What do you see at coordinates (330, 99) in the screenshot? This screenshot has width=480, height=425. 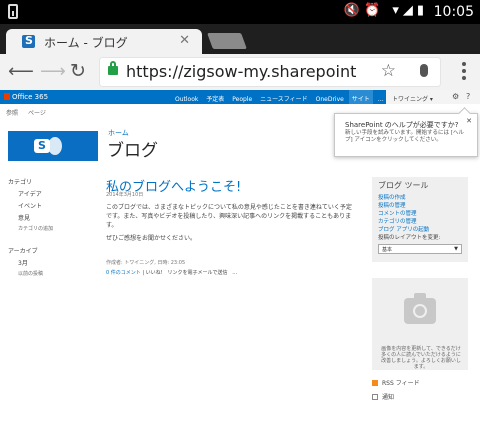 I see `suite-nav-onedrive: OneDrive` at bounding box center [330, 99].